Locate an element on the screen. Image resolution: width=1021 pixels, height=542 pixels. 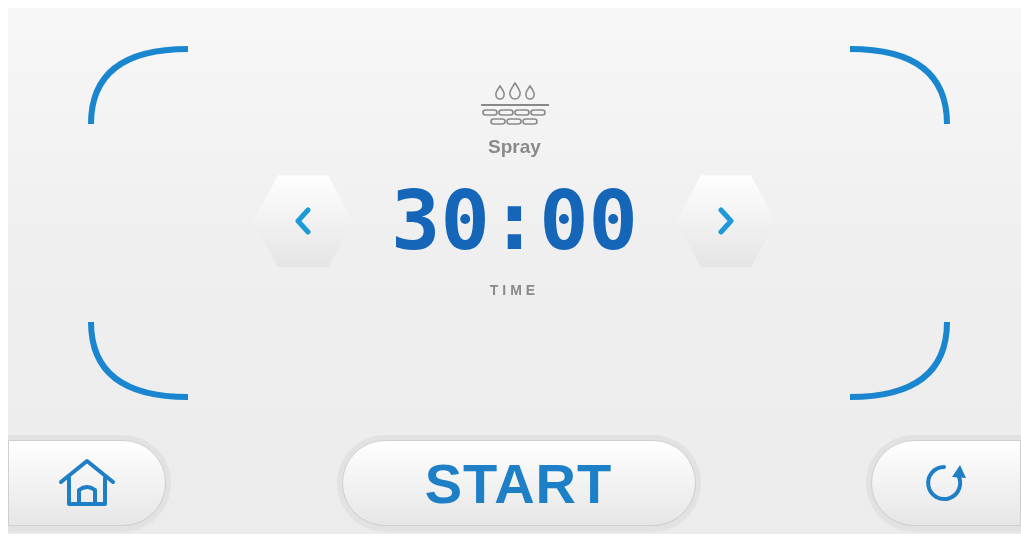
timer-display: 30:00 is located at coordinates (514, 221).